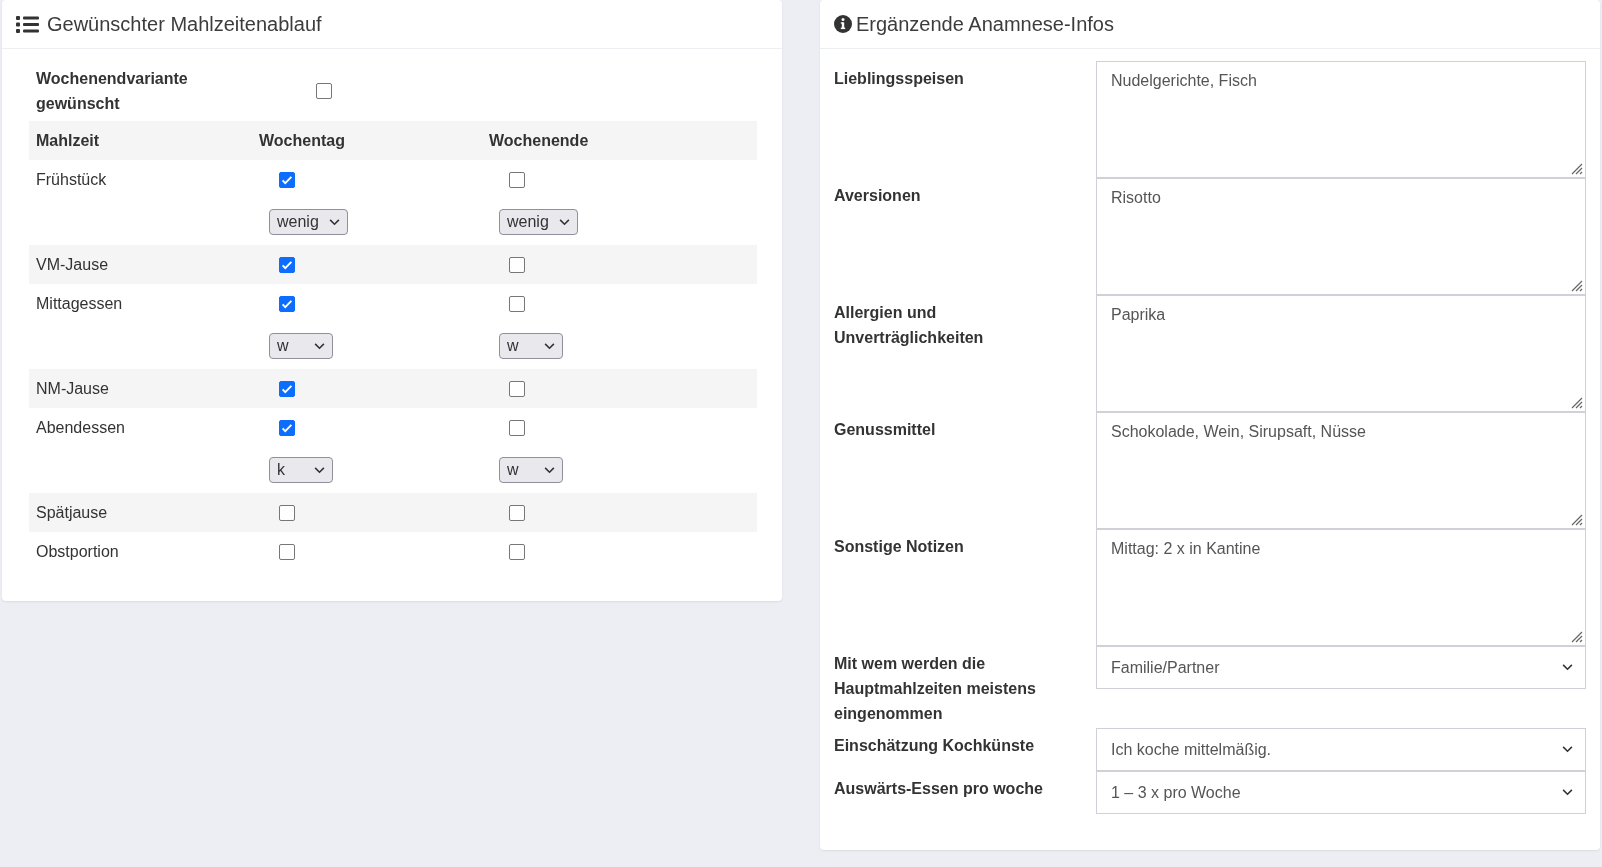 This screenshot has width=1602, height=867. I want to click on meal-name: VM-Jause, so click(72, 264).